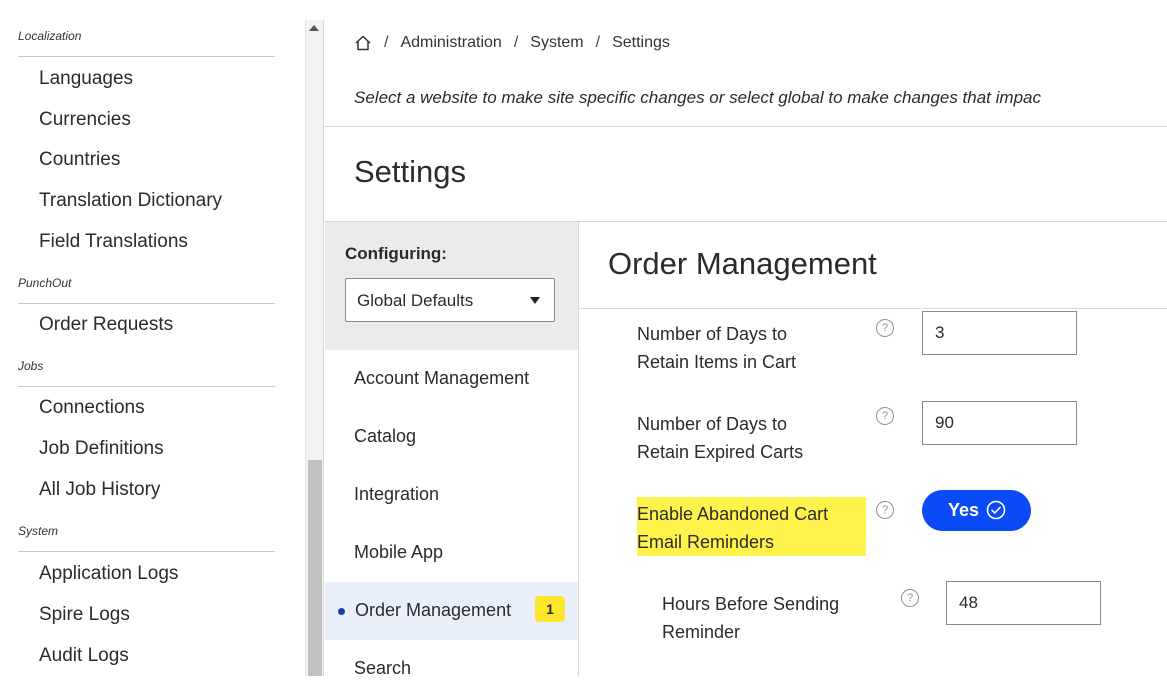  Describe the element at coordinates (31, 366) in the screenshot. I see `nav-section-jobs: Jobs` at that location.